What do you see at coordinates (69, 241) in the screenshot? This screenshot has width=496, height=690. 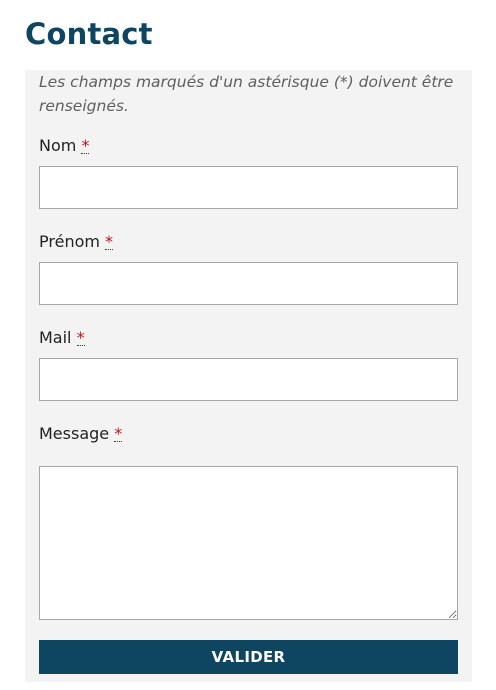 I see `prenom-label-text: Prénom` at bounding box center [69, 241].